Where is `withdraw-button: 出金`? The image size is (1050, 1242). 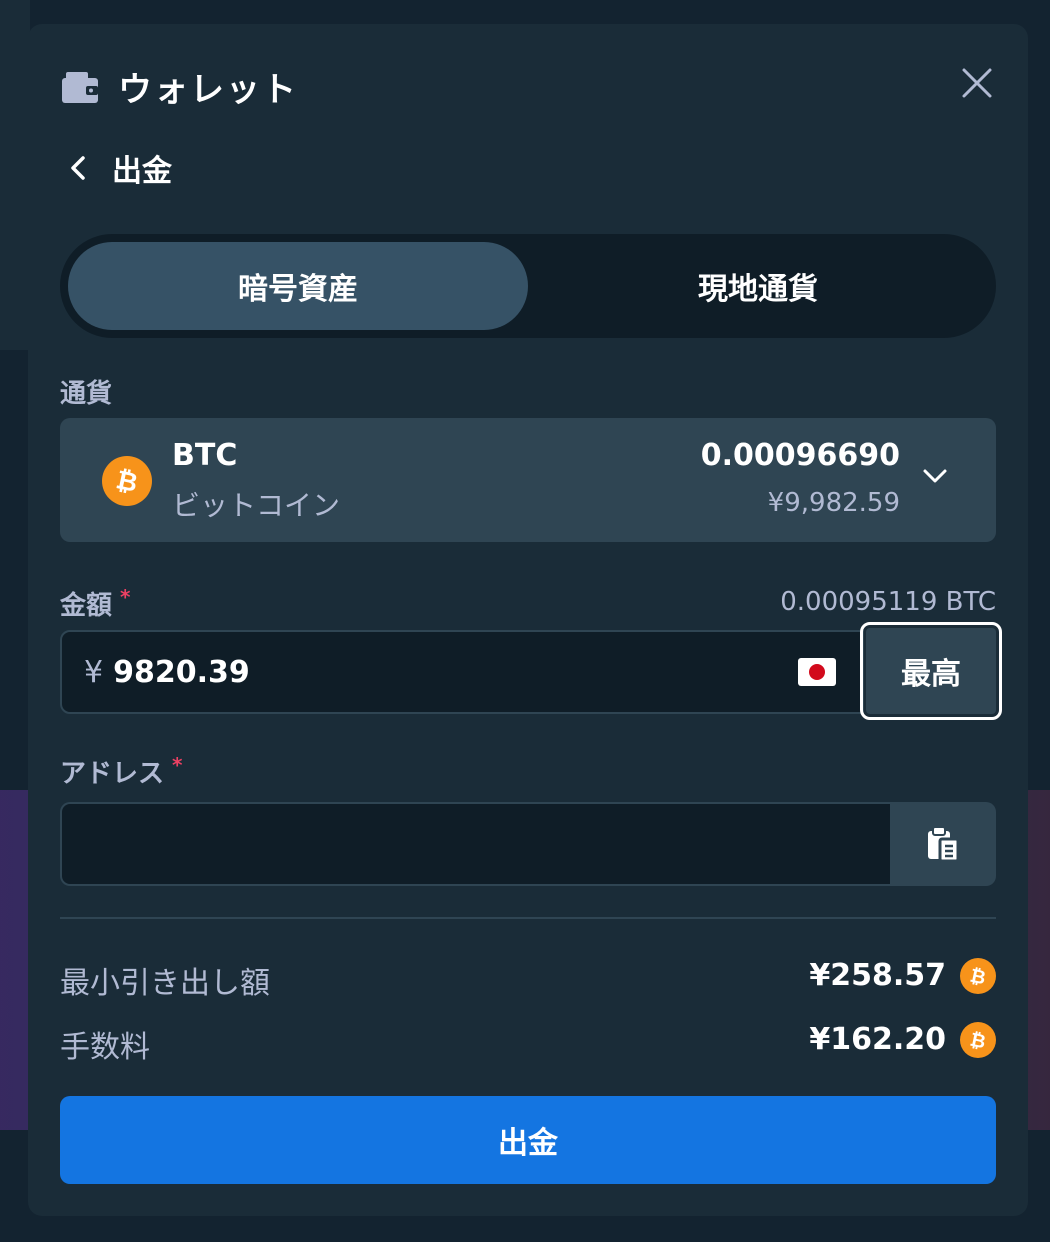
withdraw-button: 出金 is located at coordinates (528, 1140).